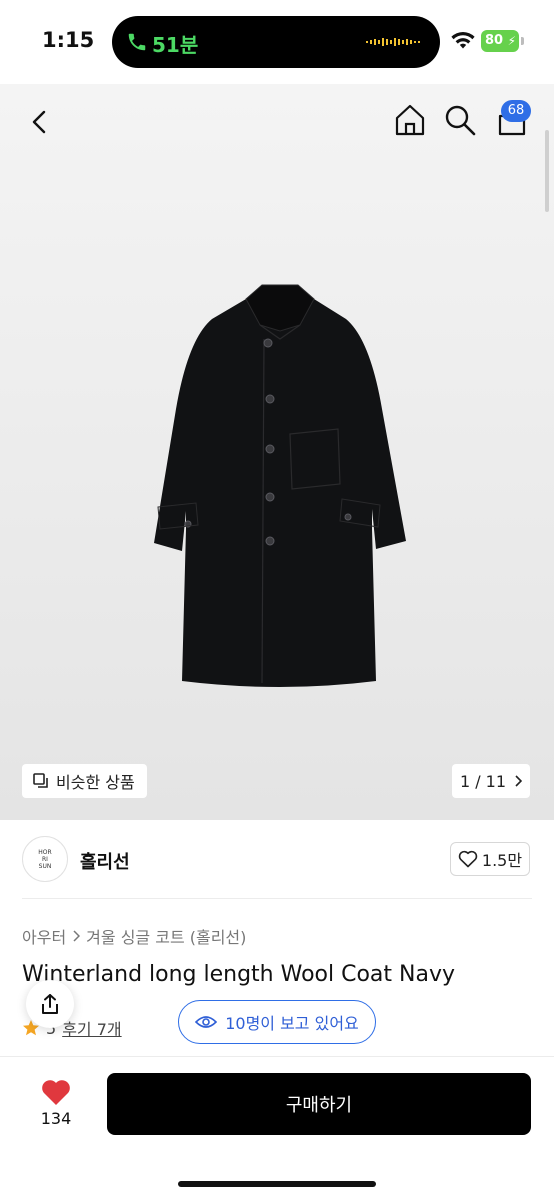 This screenshot has height=1200, width=554. What do you see at coordinates (463, 40) in the screenshot?
I see `wifi-icon` at bounding box center [463, 40].